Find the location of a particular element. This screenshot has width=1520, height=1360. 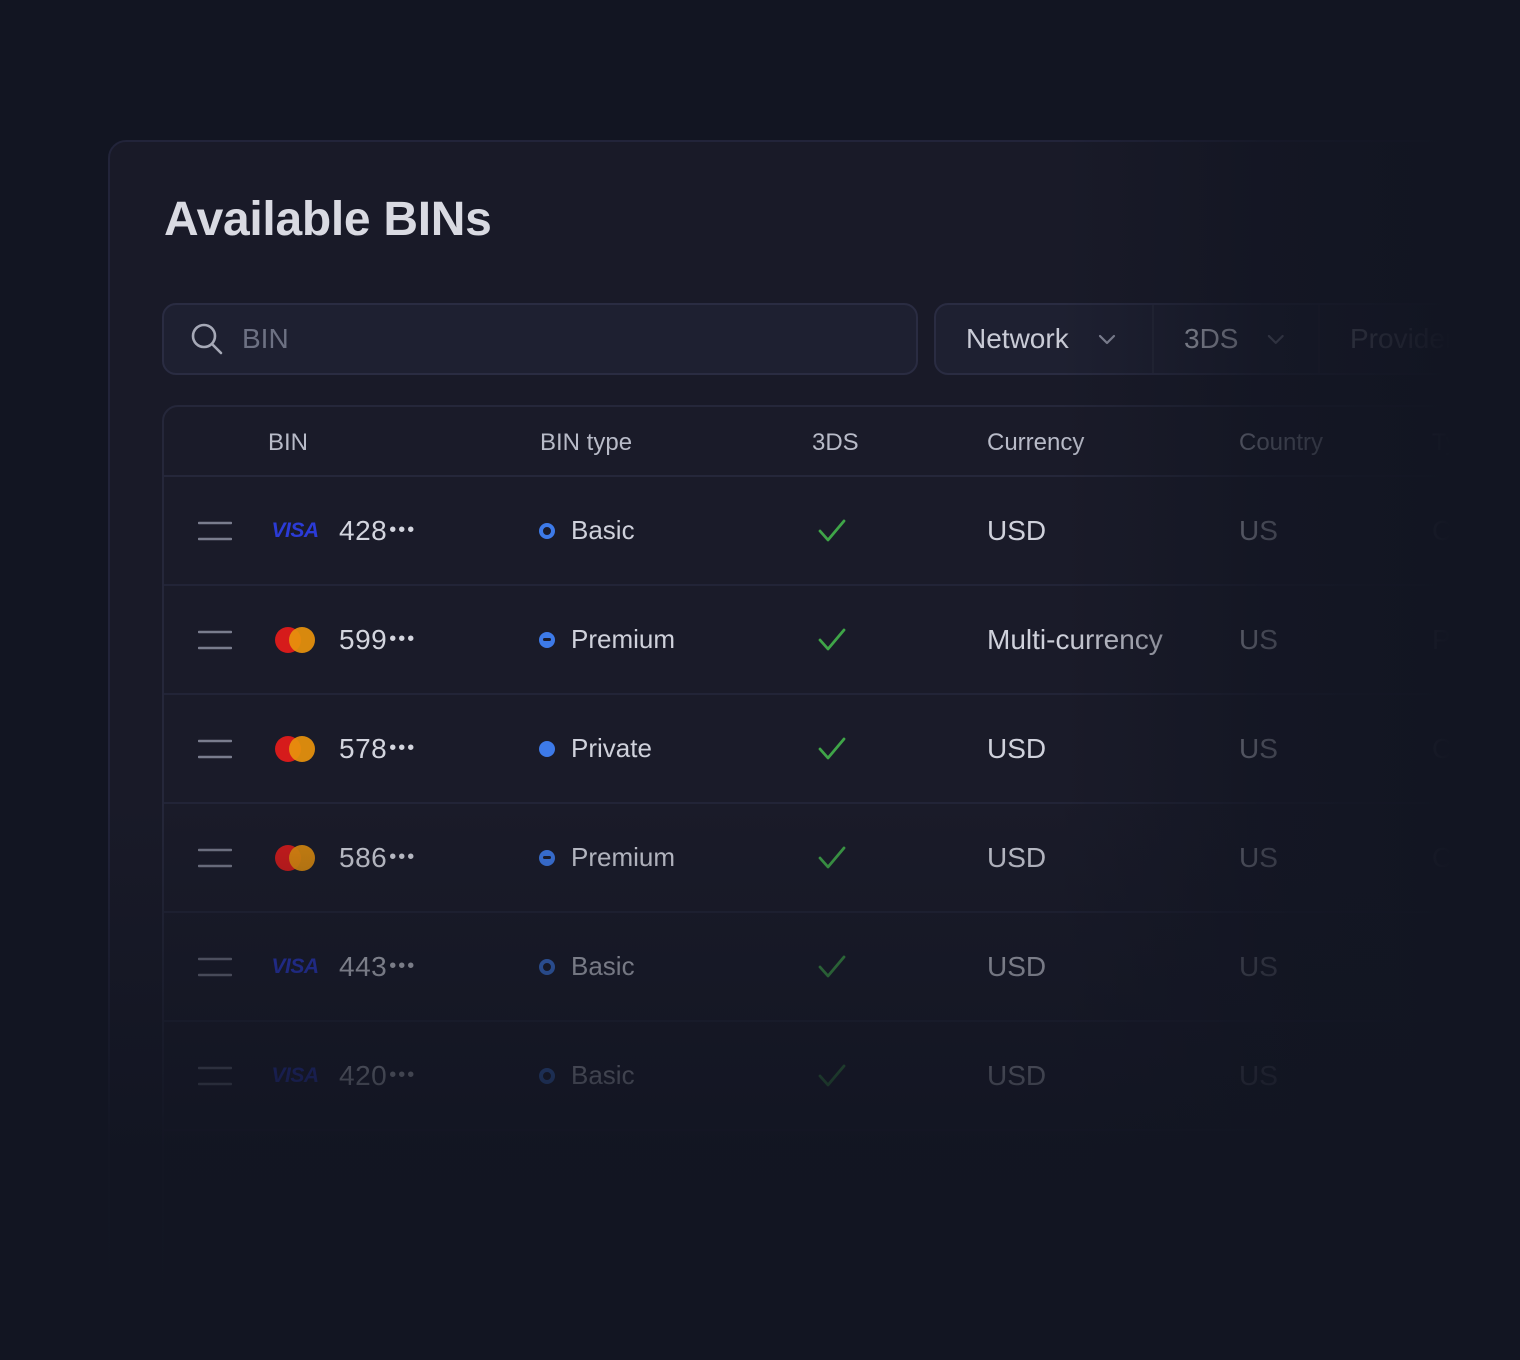

filter-3ds: 3DS is located at coordinates (1237, 339).